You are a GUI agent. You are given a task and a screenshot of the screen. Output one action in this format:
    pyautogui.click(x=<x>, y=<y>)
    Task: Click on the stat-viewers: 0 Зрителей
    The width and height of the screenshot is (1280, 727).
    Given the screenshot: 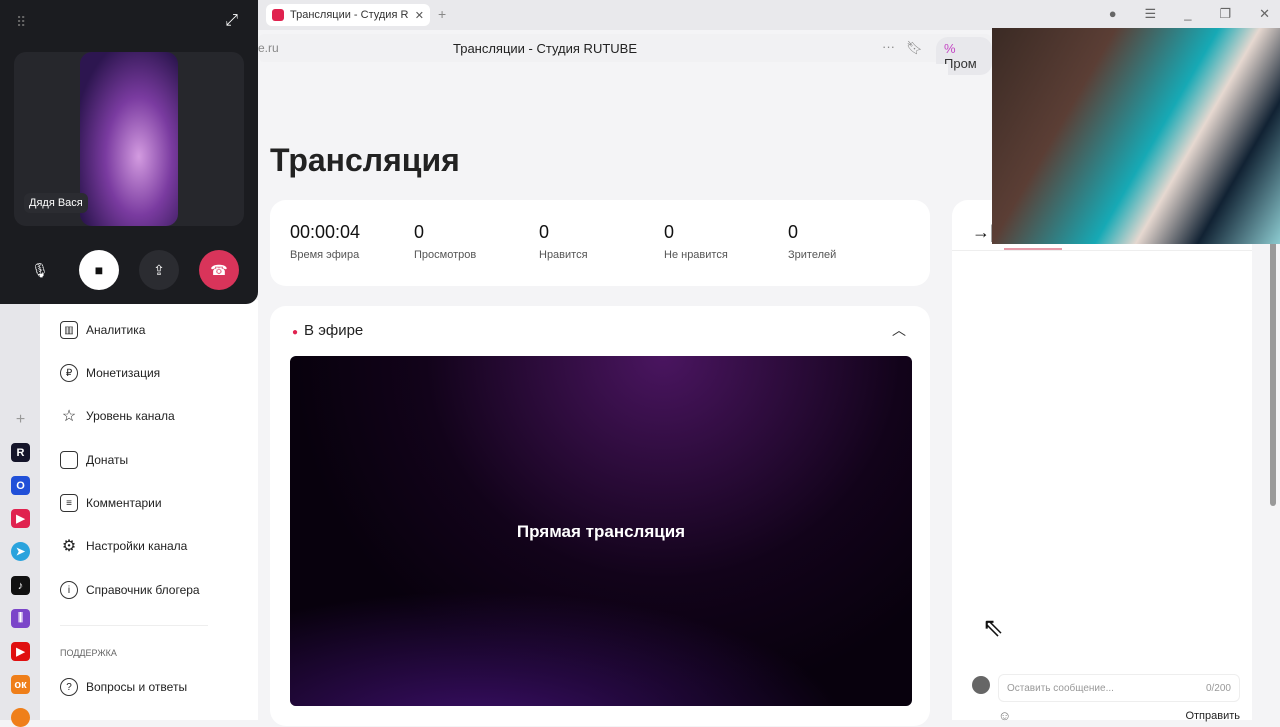 What is the action you would take?
    pyautogui.click(x=812, y=241)
    